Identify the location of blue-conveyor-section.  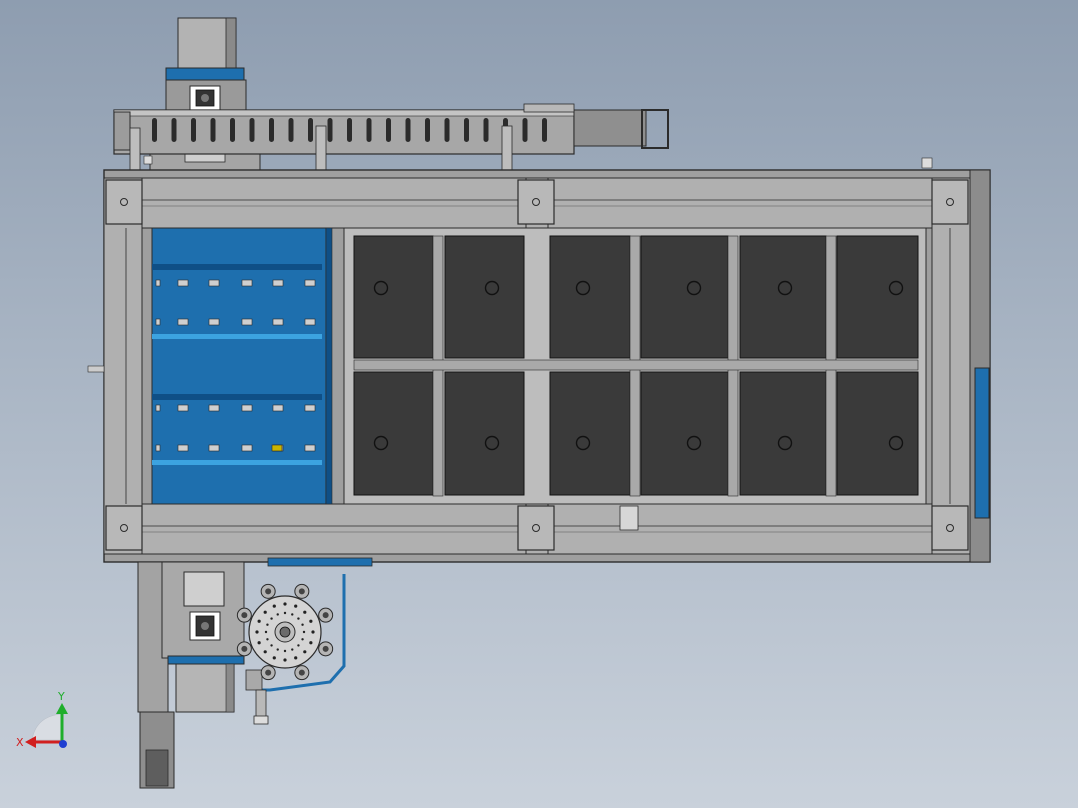
(242, 366).